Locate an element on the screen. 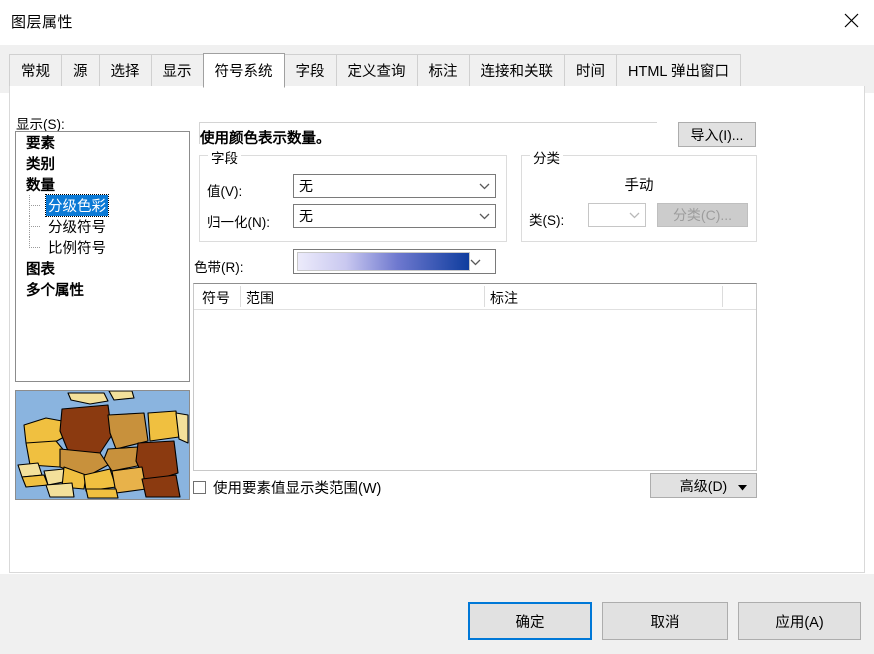 This screenshot has width=874, height=654. tree-item-label: 数量 is located at coordinates (40, 186).